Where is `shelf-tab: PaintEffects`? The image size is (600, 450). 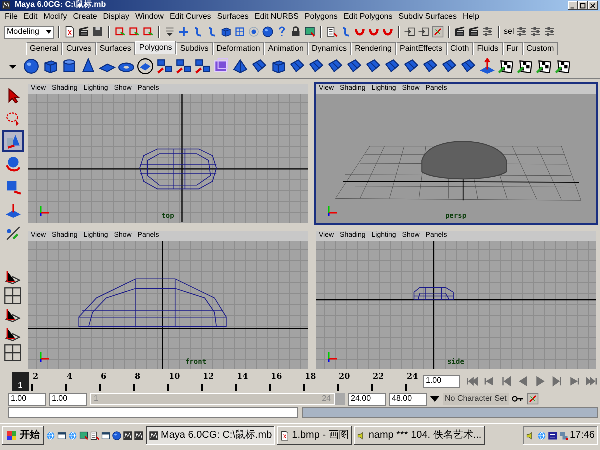
shelf-tab: PaintEffects is located at coordinates (421, 48).